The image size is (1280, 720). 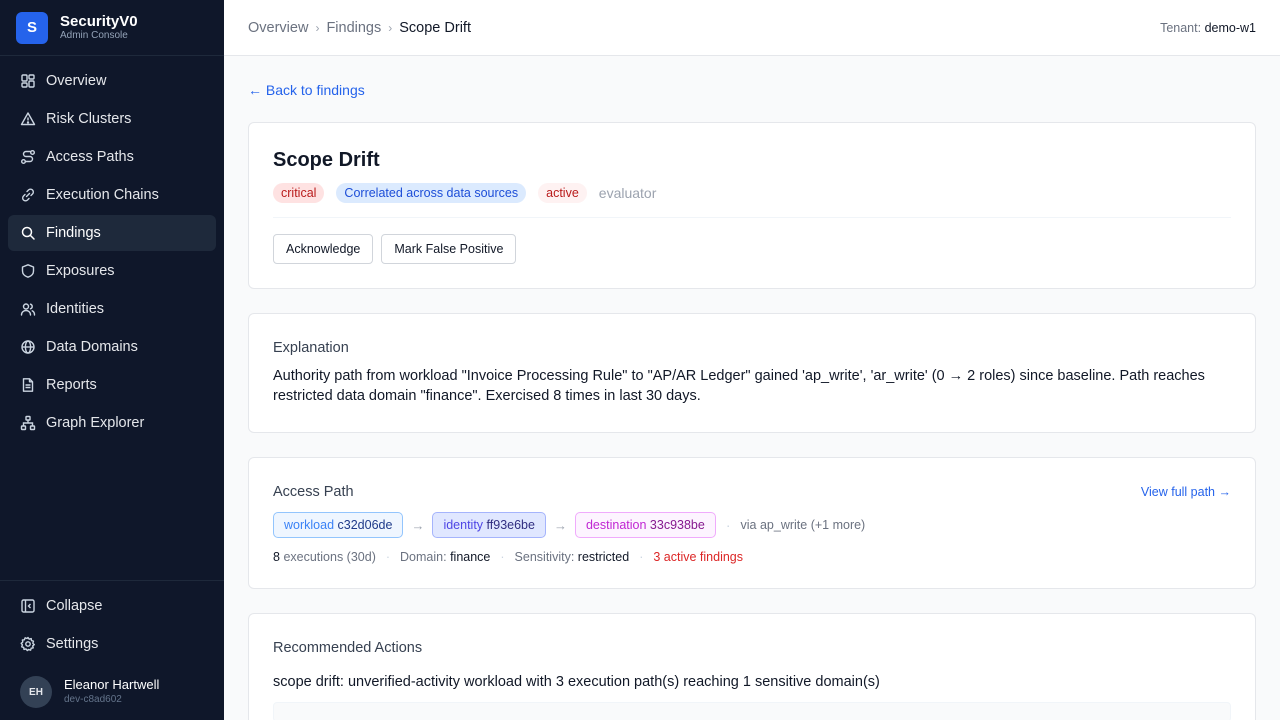 What do you see at coordinates (276, 557) in the screenshot?
I see `execution-count: 8` at bounding box center [276, 557].